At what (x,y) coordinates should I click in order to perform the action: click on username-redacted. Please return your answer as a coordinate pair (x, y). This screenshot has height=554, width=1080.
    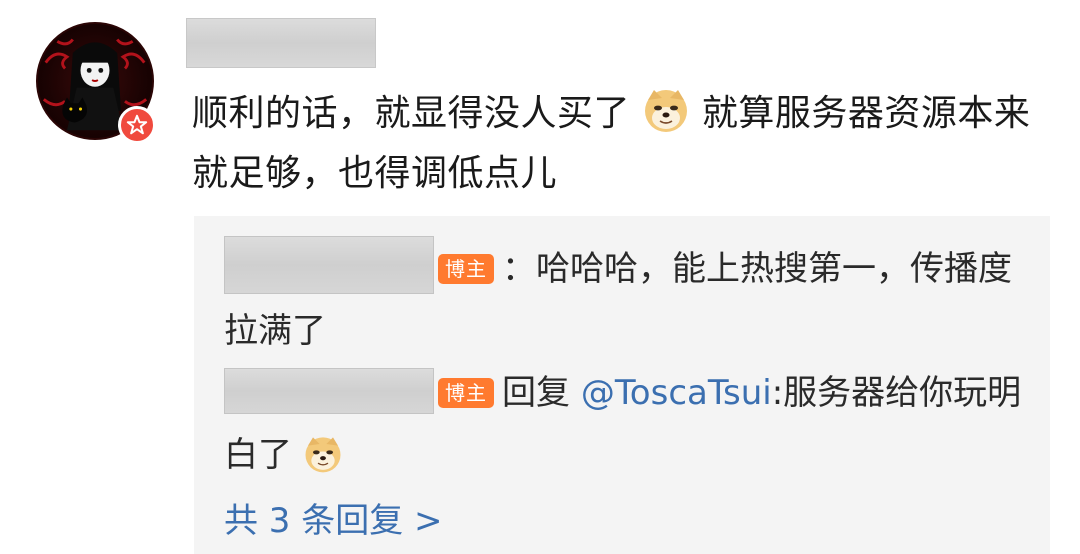
    Looking at the image, I should click on (281, 43).